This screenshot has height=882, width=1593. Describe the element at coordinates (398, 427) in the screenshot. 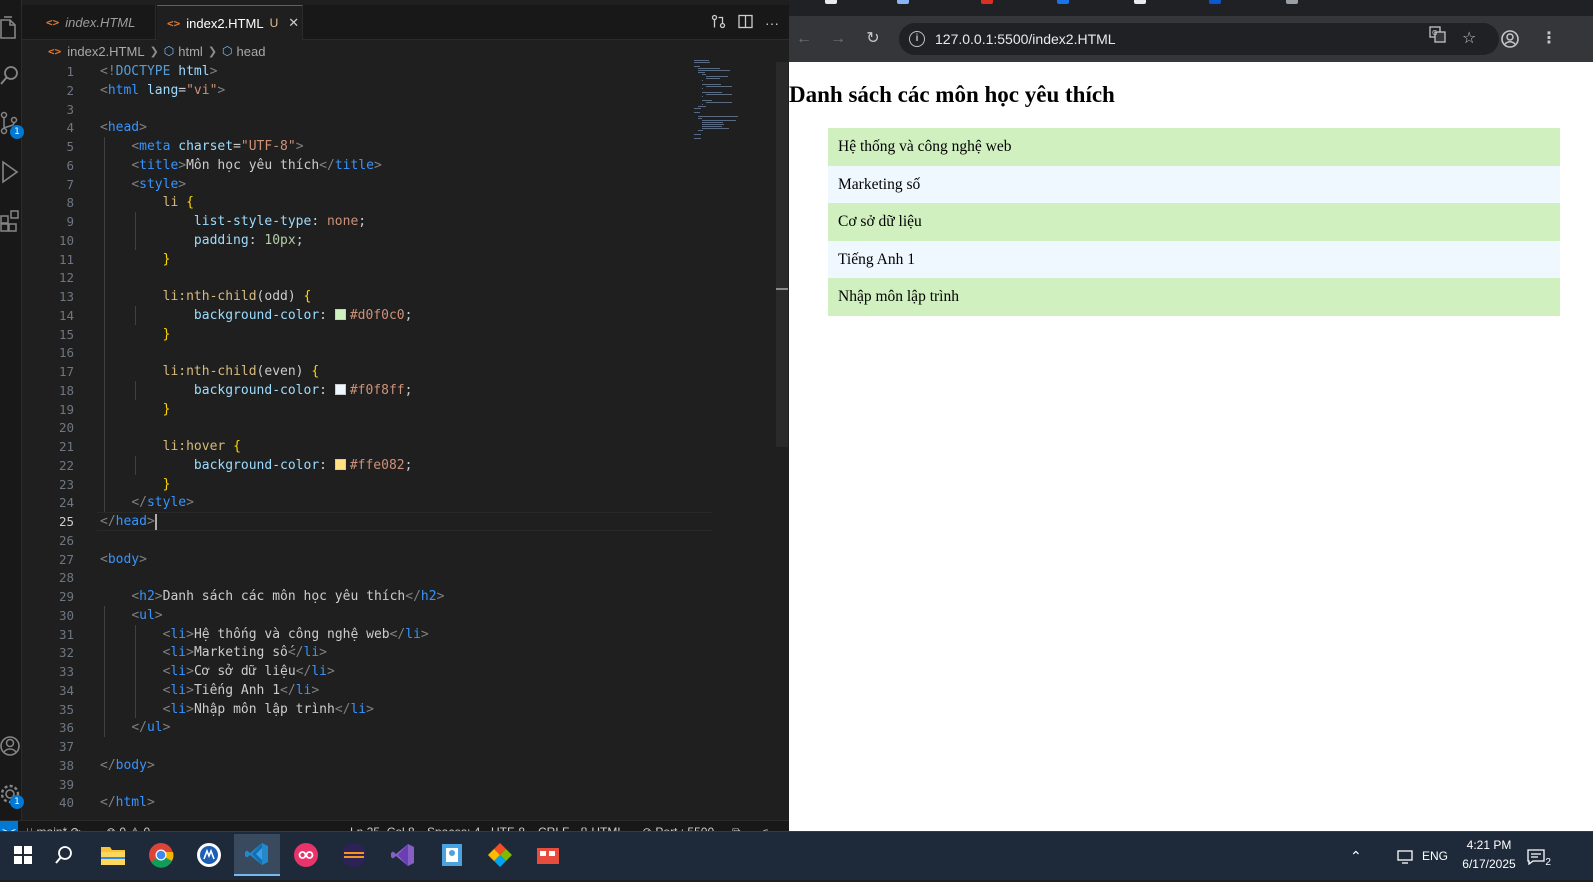

I see `code-line: 20` at that location.